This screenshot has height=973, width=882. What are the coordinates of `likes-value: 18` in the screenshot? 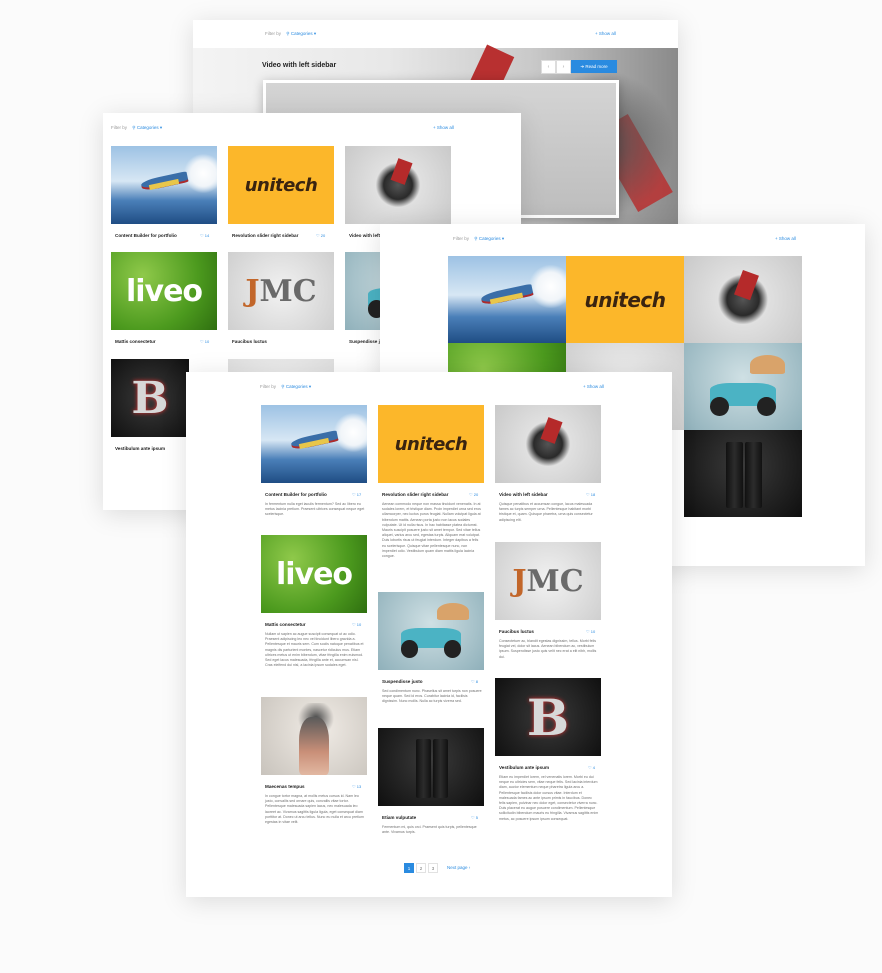 It's located at (593, 494).